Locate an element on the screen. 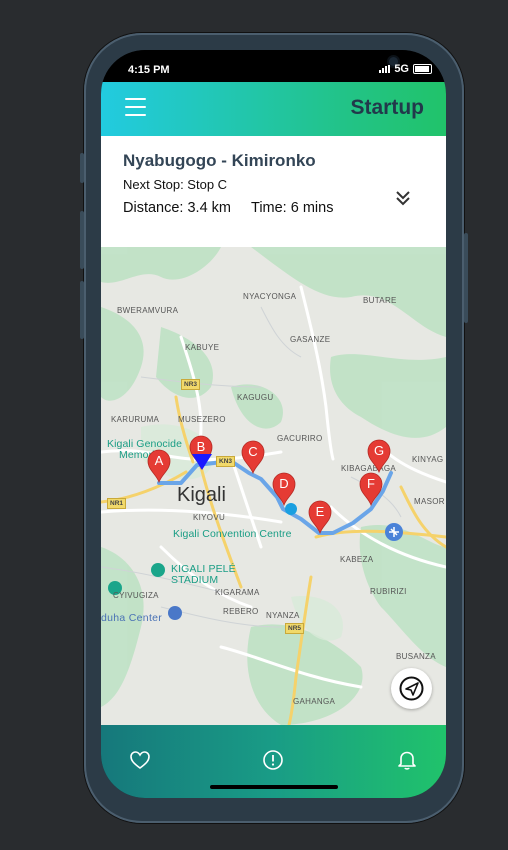  map-label-karuruma: KARURUMA is located at coordinates (135, 419).